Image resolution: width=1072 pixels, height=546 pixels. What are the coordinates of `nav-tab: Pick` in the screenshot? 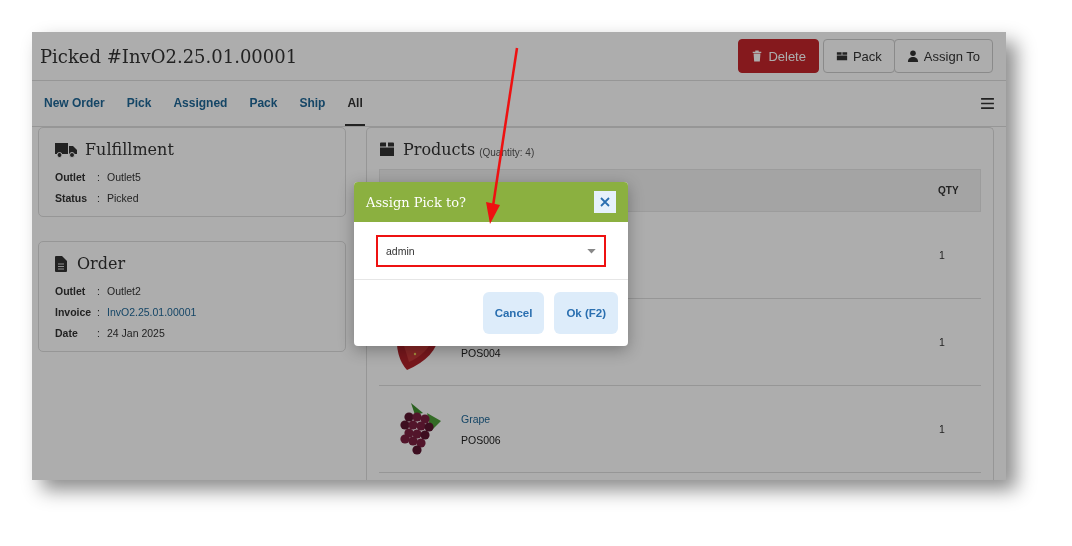 It's located at (139, 103).